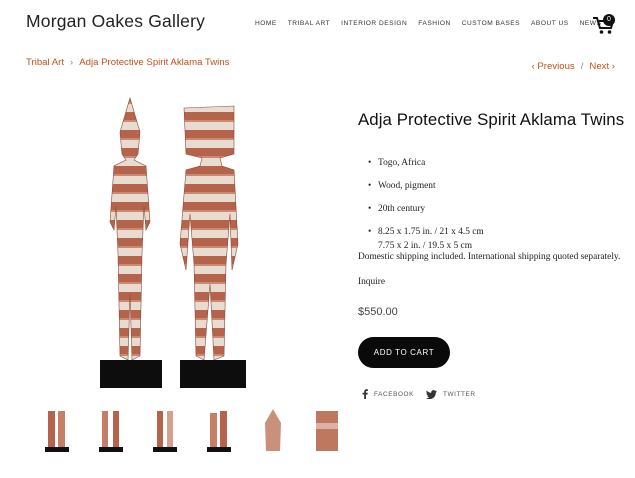  Describe the element at coordinates (609, 20) in the screenshot. I see `cart-count-badge: 0` at that location.